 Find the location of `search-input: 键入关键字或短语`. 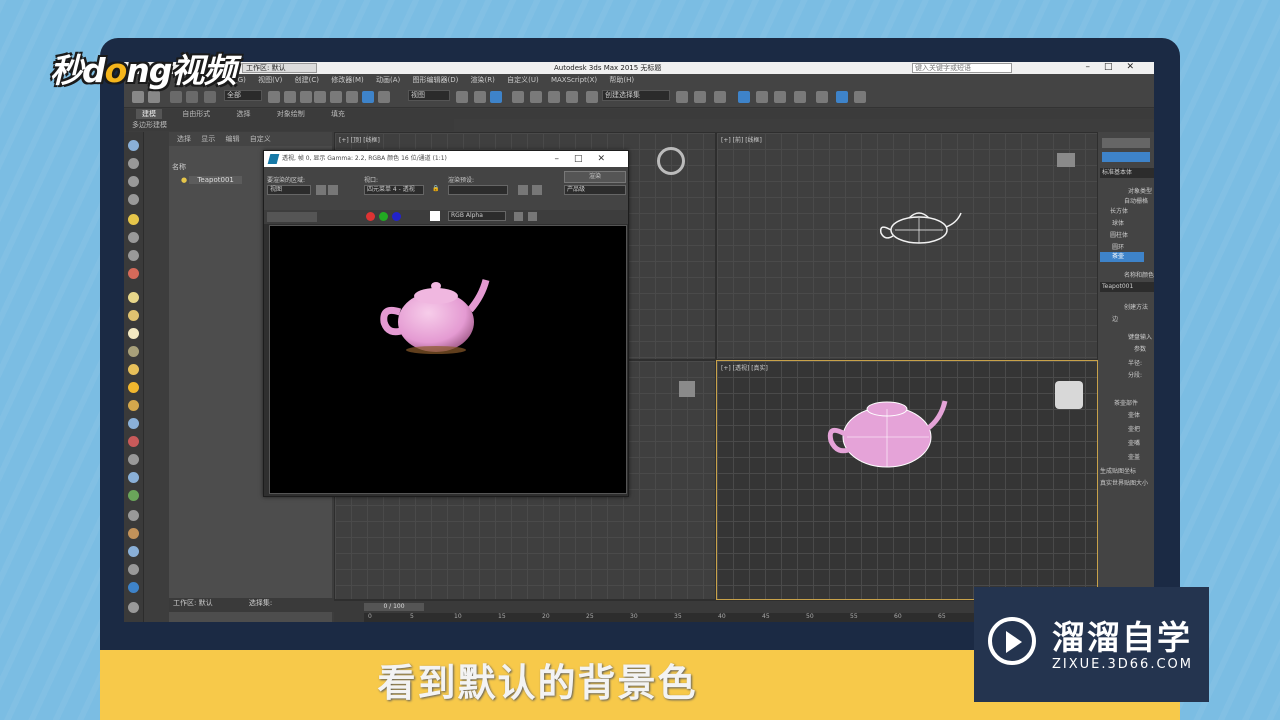

search-input: 键入关键字或短语 is located at coordinates (962, 68).